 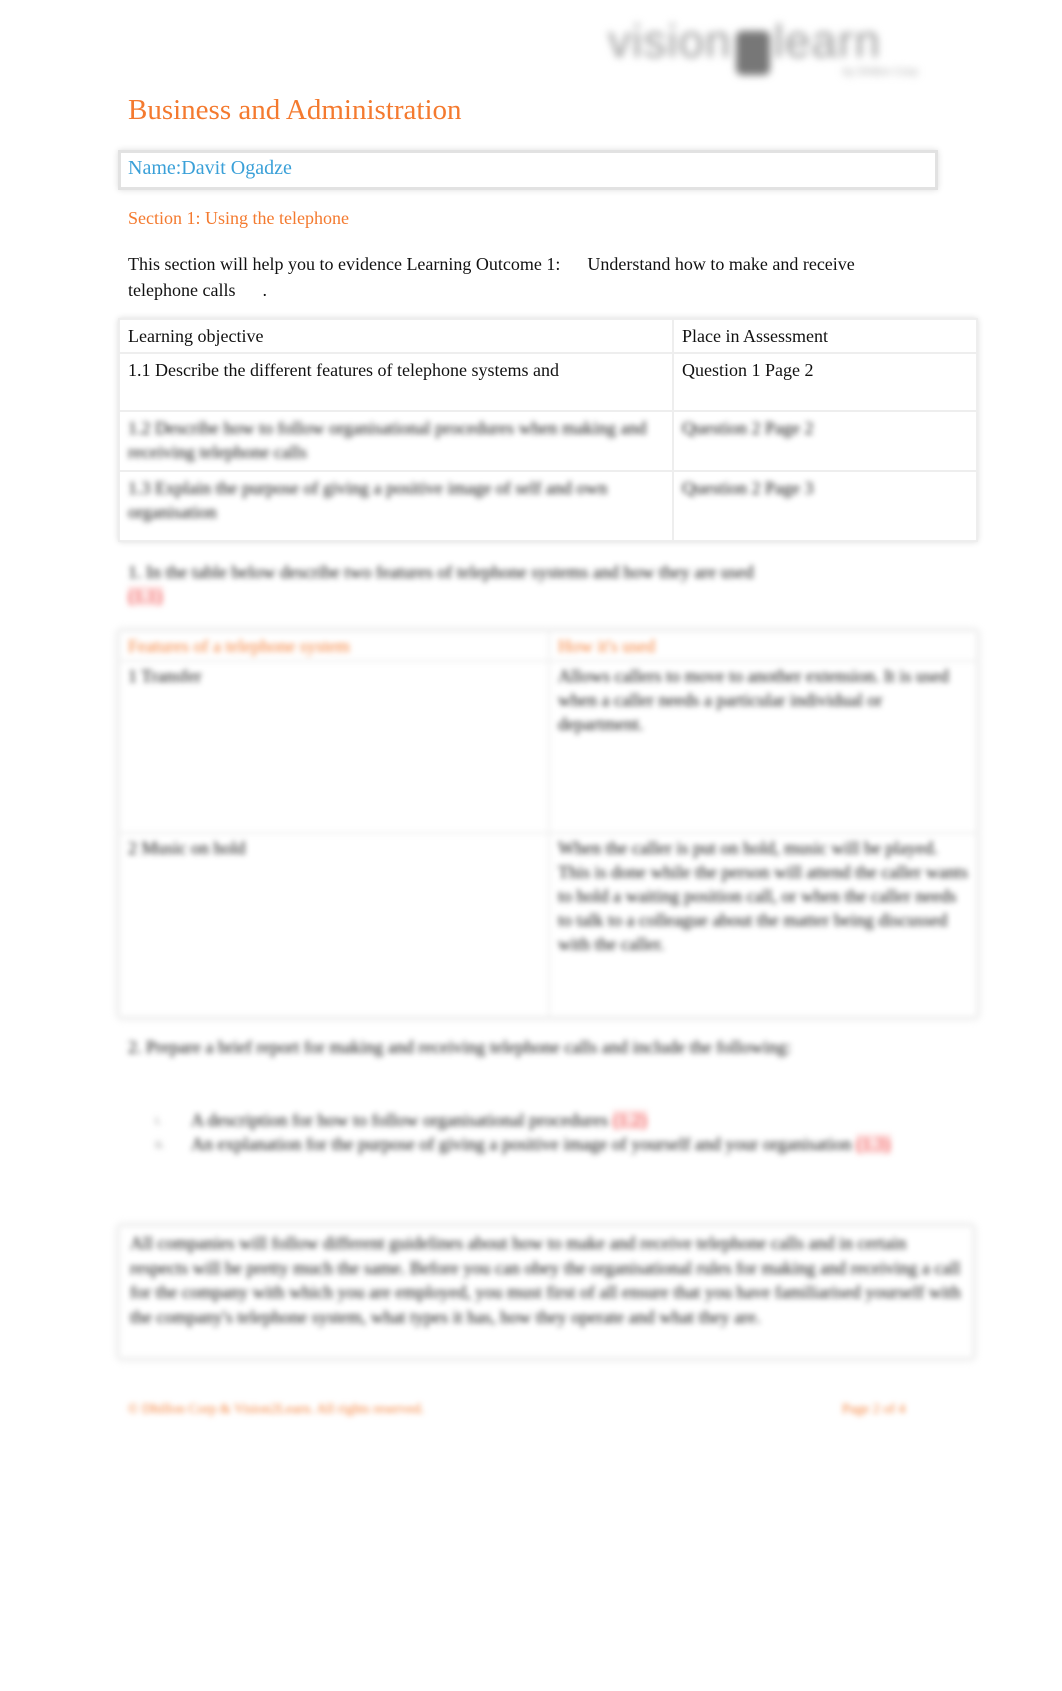 I want to click on table-header-row: Learning objective Place in Assessment, so click(x=548, y=336).